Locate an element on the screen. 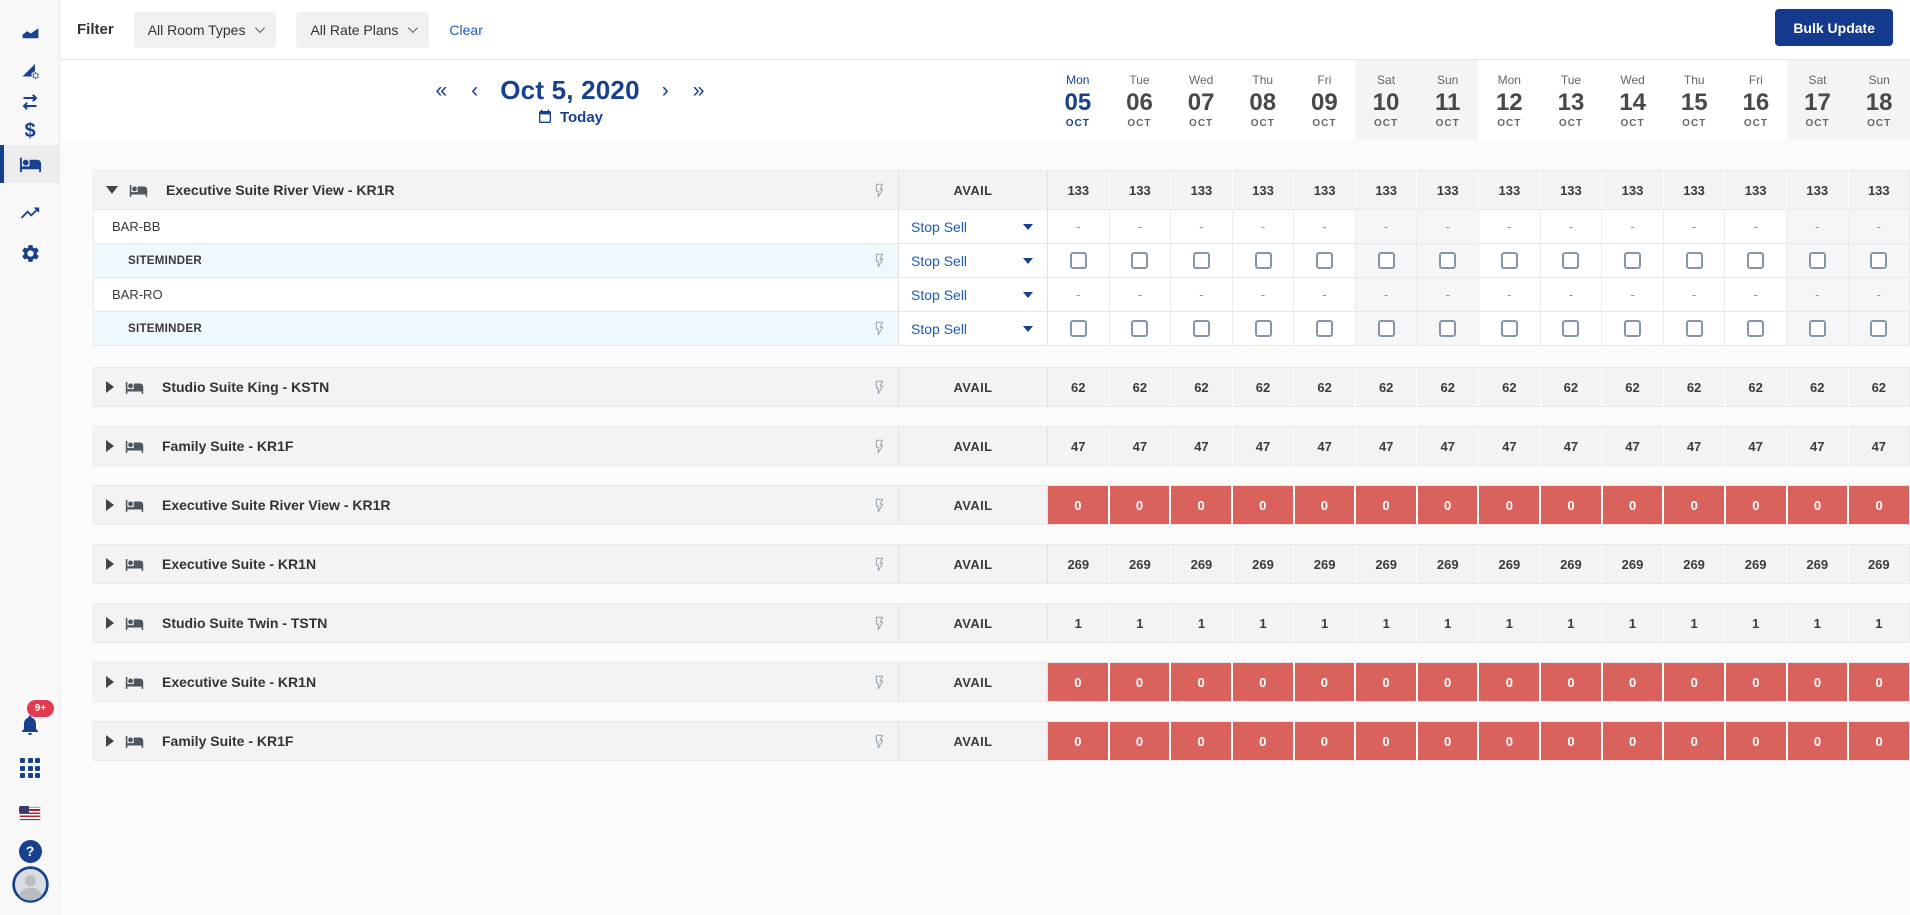  today-button: Today is located at coordinates (570, 117).